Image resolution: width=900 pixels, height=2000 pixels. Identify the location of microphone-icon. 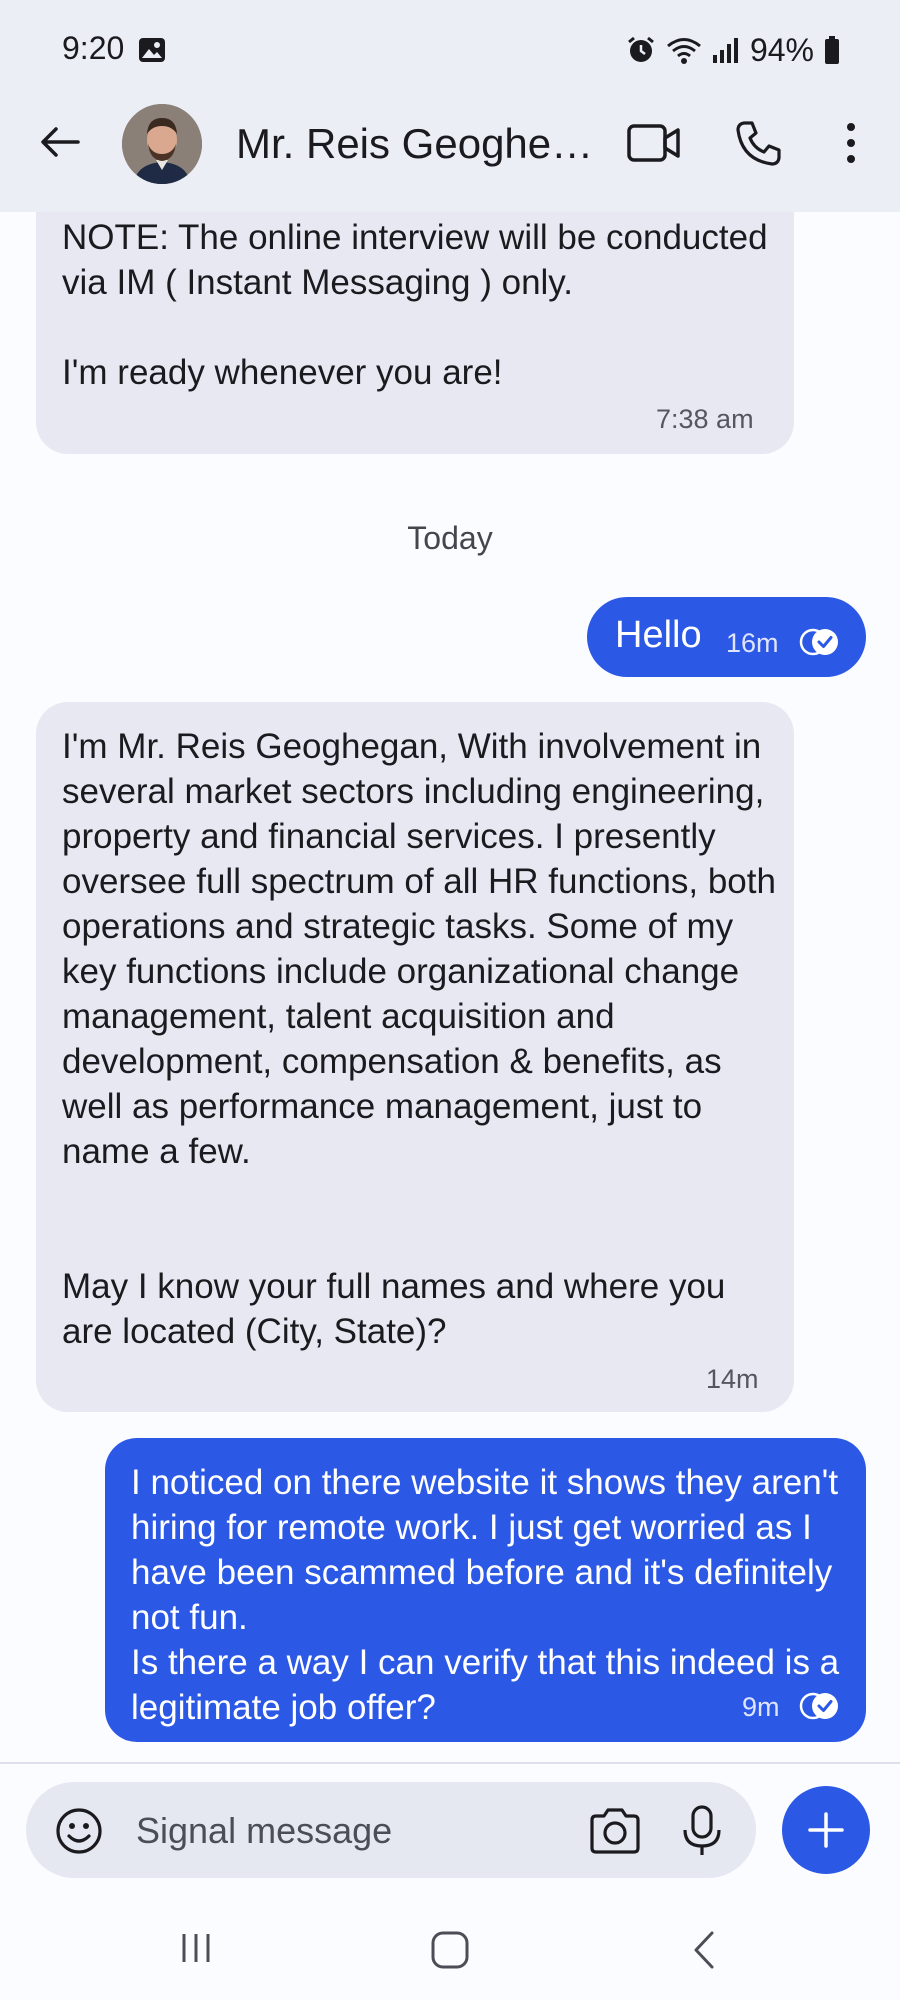
(702, 1831).